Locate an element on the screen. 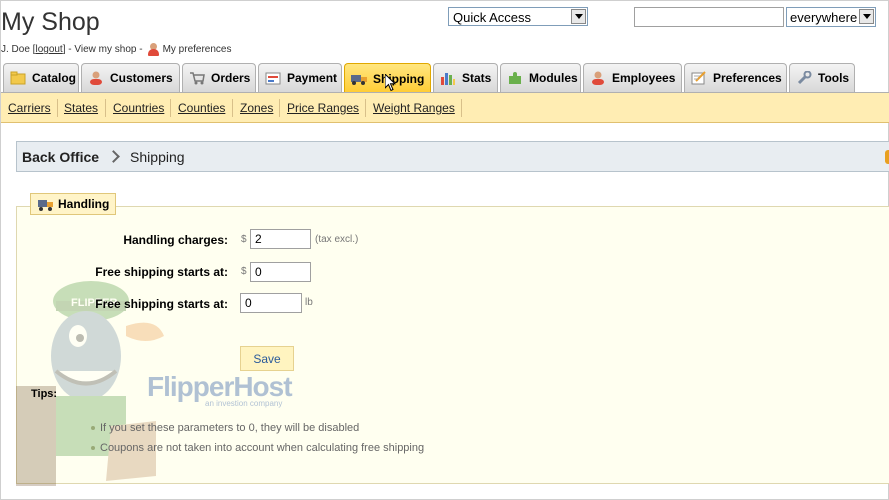 This screenshot has width=889, height=500. subnav-carriers: Carriers is located at coordinates (29, 108).